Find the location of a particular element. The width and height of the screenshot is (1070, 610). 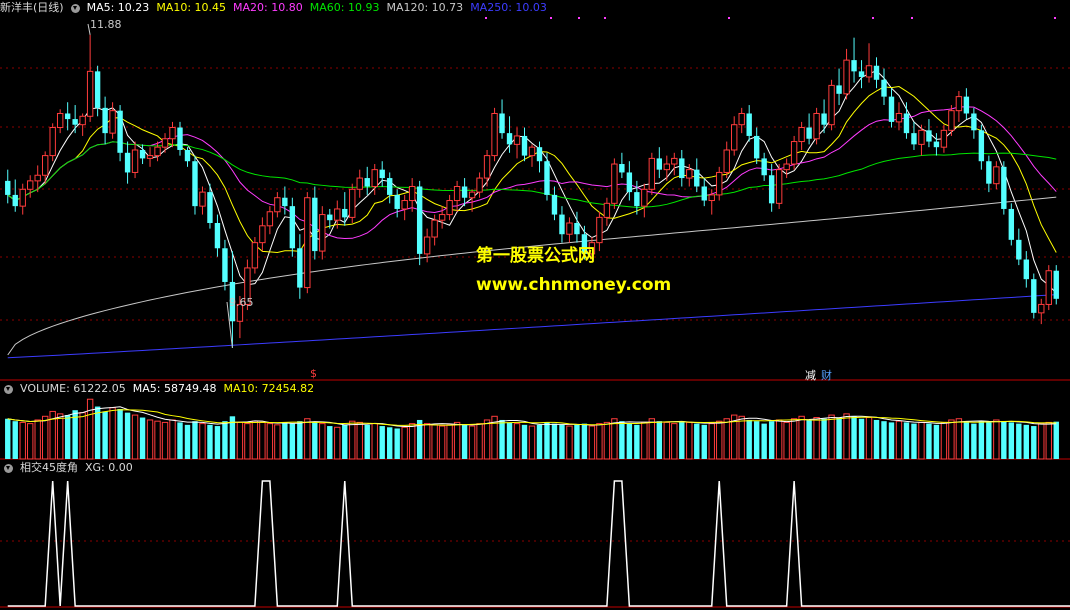

dollar-marker: $ is located at coordinates (313, 373).